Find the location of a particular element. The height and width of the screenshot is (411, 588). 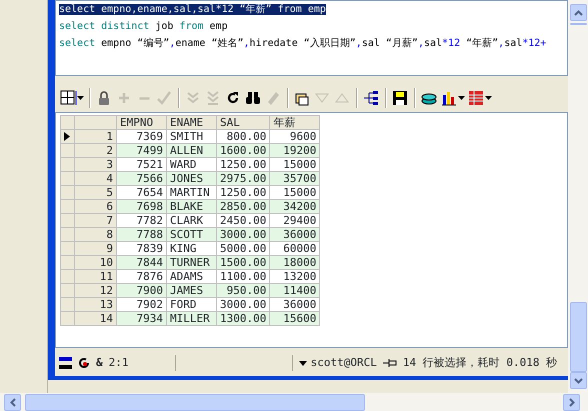

bar-chart-icon is located at coordinates (449, 98).